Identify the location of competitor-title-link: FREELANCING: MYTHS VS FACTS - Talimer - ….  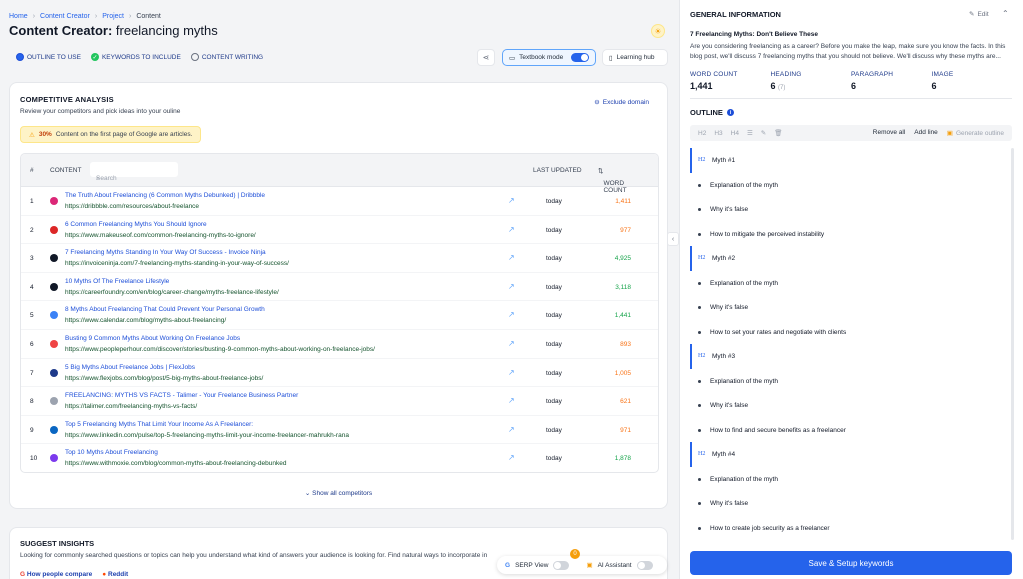
(181, 395).